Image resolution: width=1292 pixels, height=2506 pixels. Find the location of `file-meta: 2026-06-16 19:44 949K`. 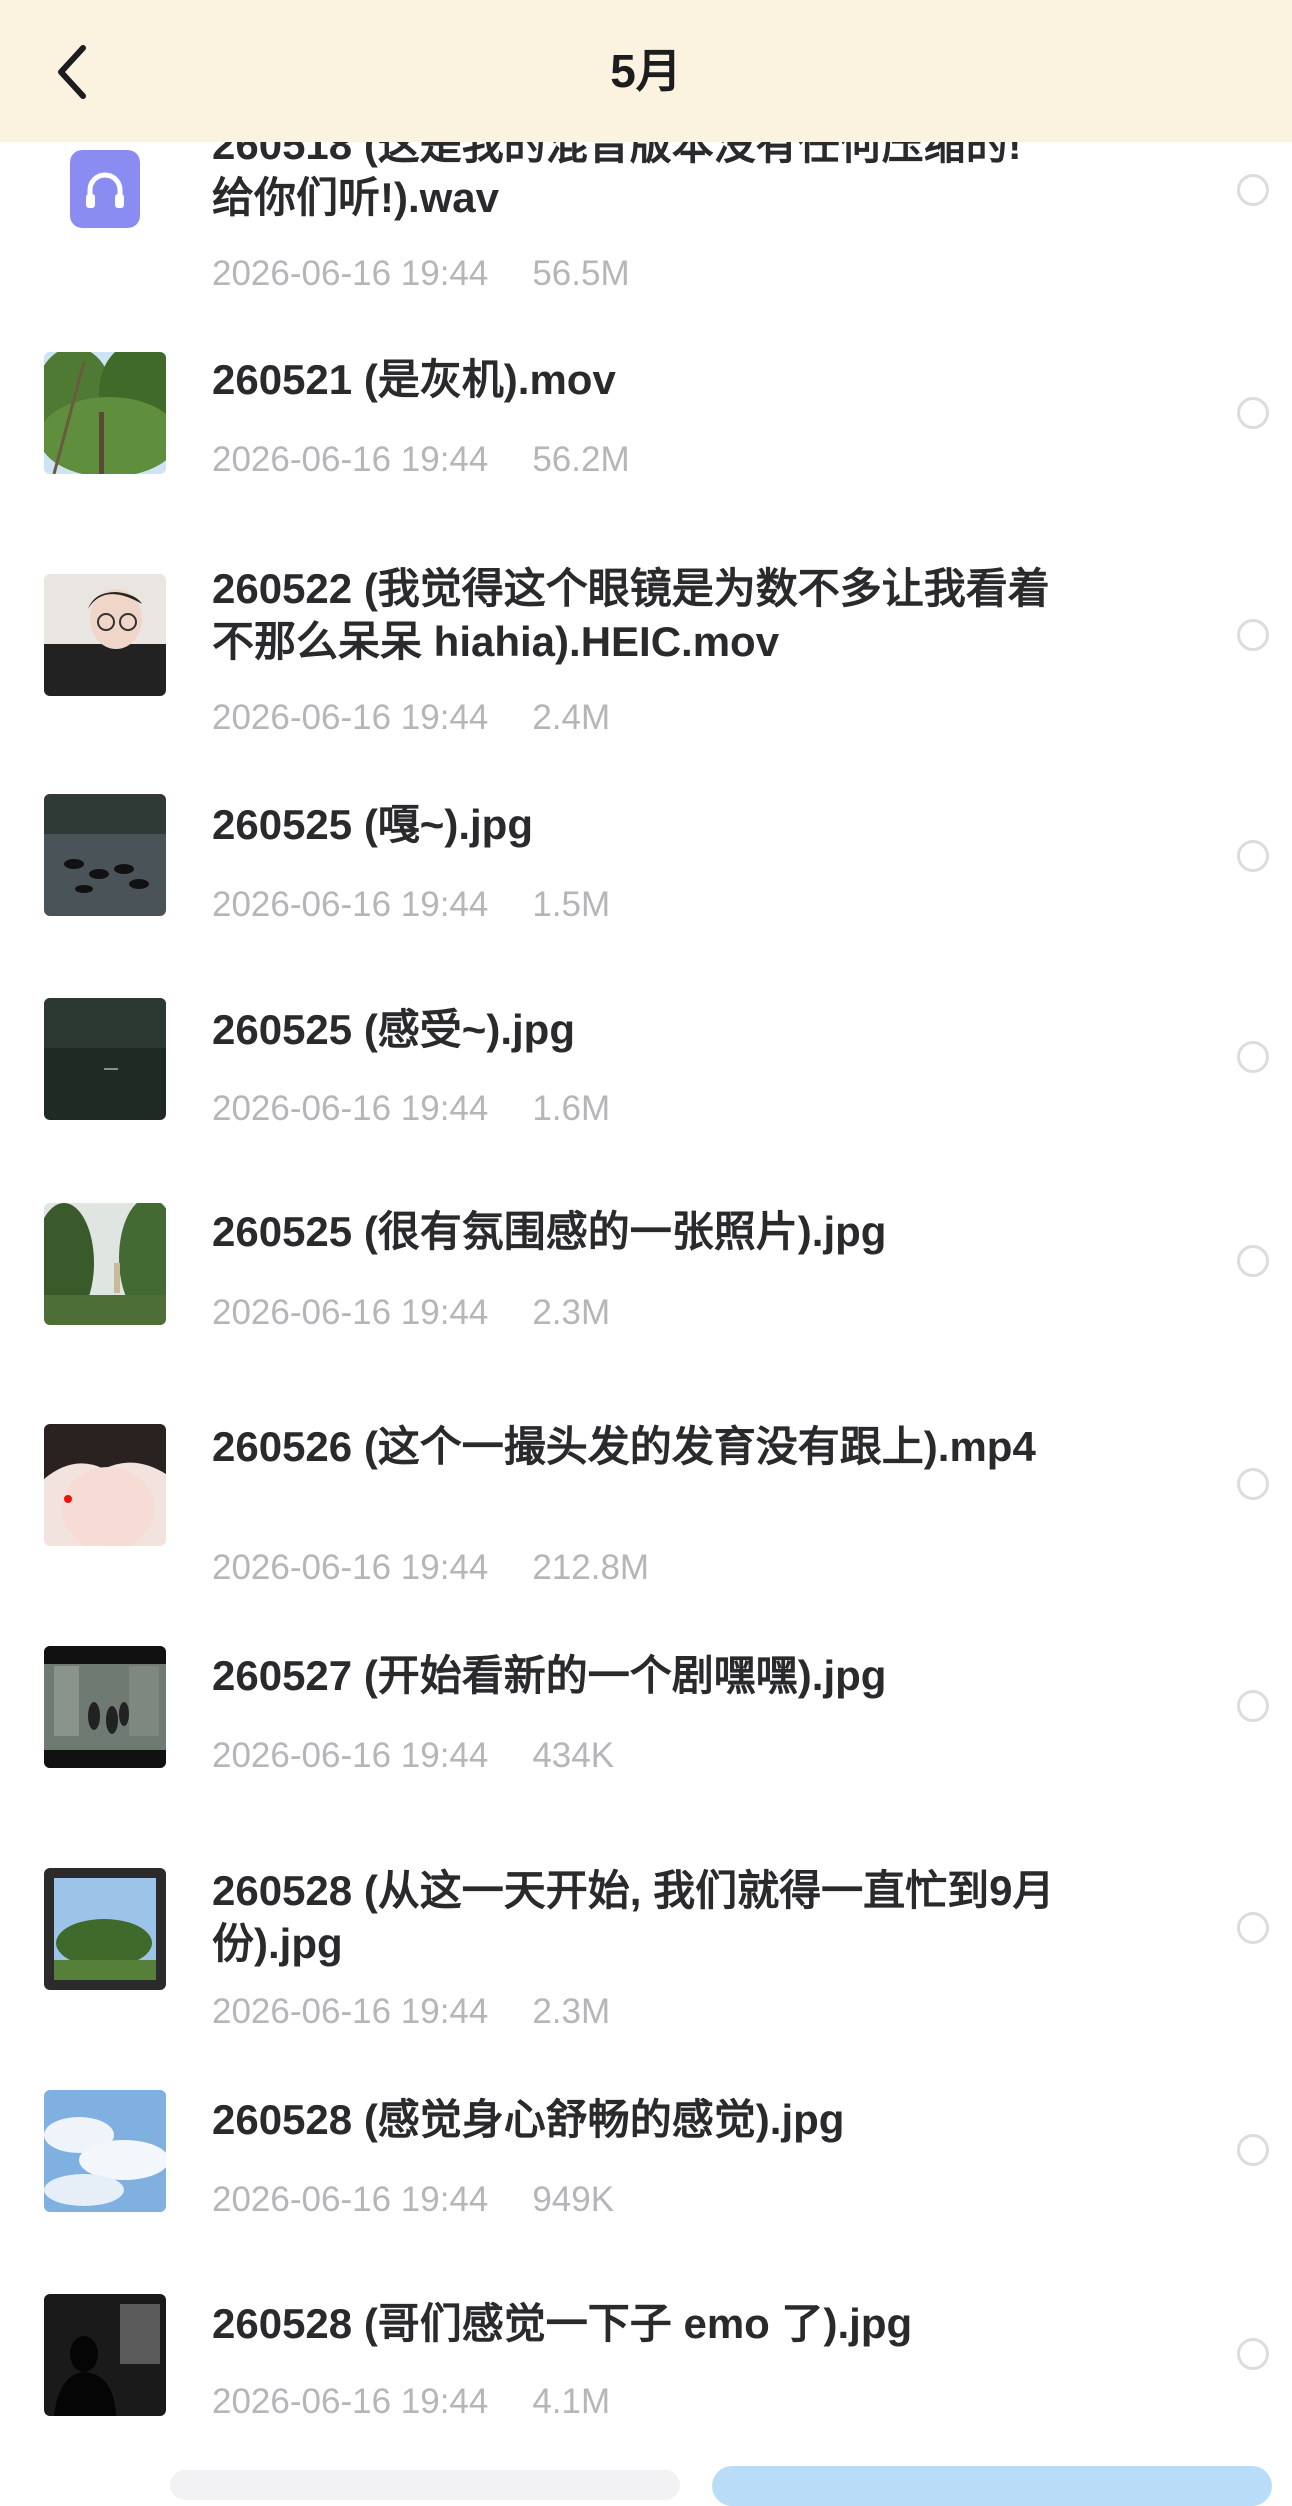

file-meta: 2026-06-16 19:44 949K is located at coordinates (413, 2200).